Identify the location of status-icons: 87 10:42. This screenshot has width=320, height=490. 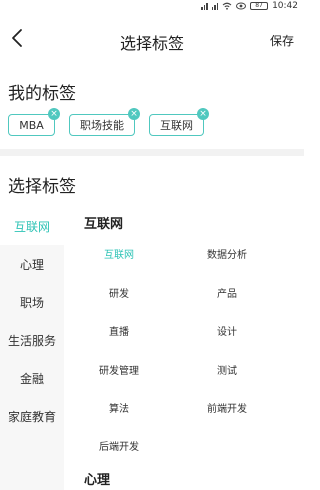
(249, 6).